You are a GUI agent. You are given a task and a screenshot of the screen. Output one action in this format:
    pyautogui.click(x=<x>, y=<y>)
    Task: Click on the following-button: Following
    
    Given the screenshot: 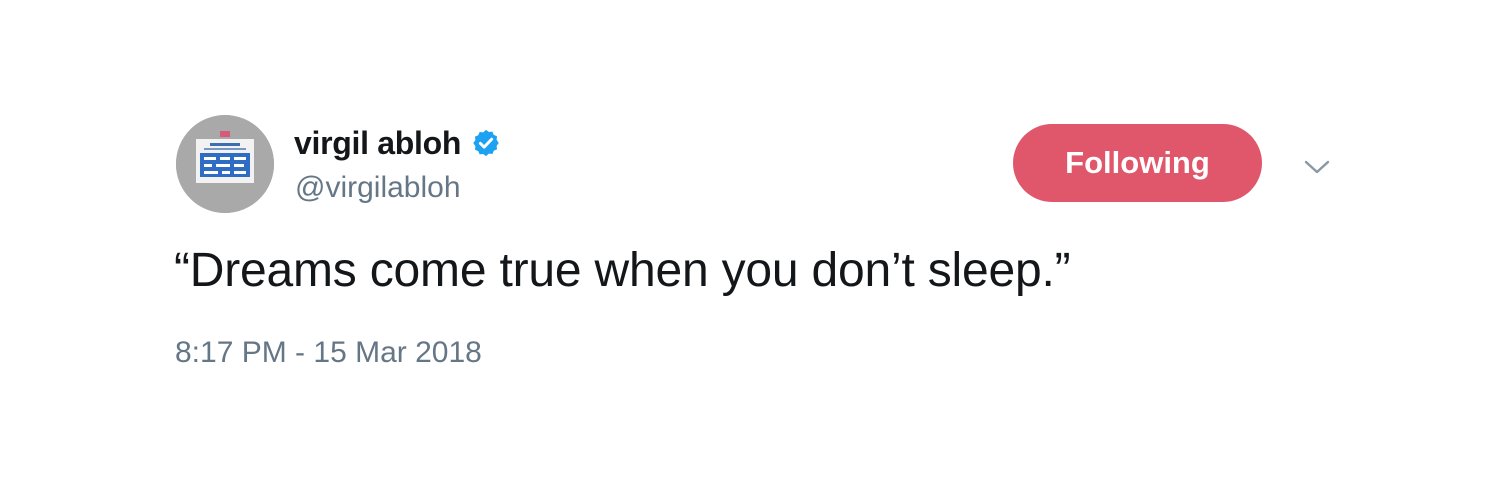 What is the action you would take?
    pyautogui.click(x=1137, y=163)
    